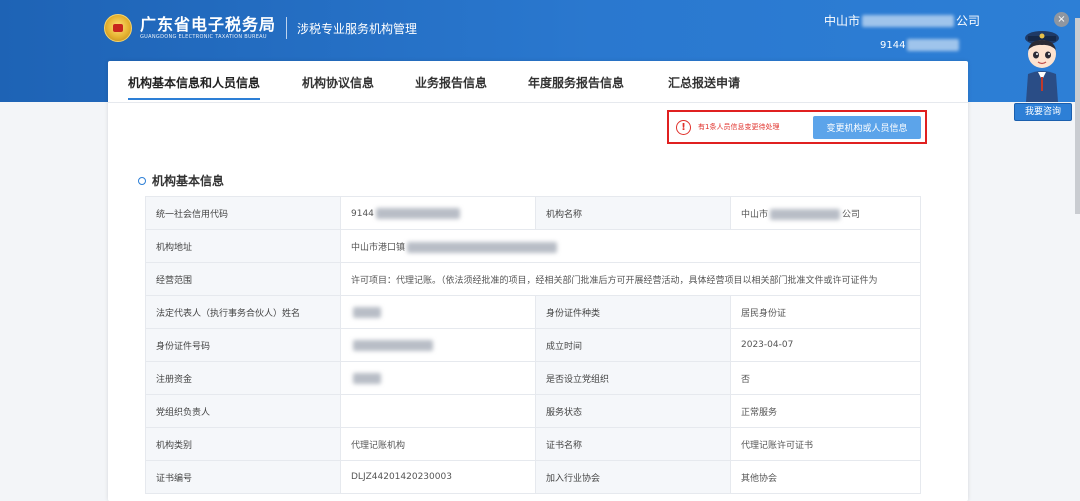 This screenshot has height=501, width=1080. What do you see at coordinates (118, 28) in the screenshot?
I see `tax-emblem-icon` at bounding box center [118, 28].